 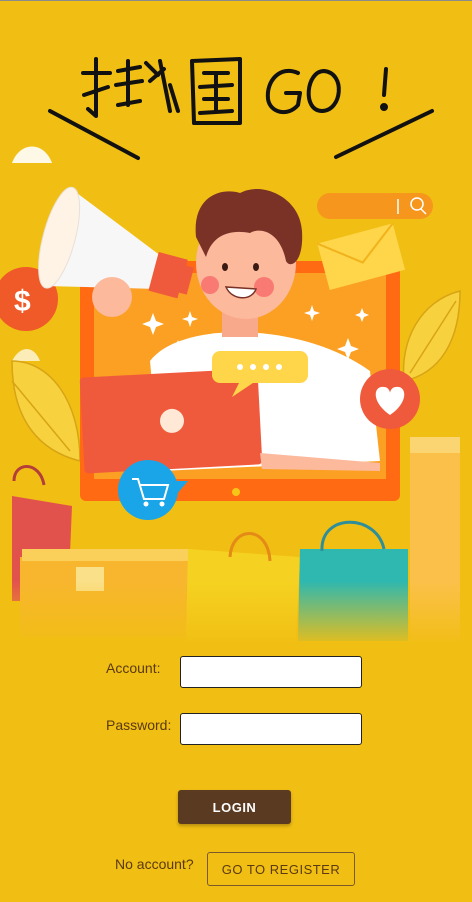 What do you see at coordinates (133, 668) in the screenshot?
I see `account-label: Account:` at bounding box center [133, 668].